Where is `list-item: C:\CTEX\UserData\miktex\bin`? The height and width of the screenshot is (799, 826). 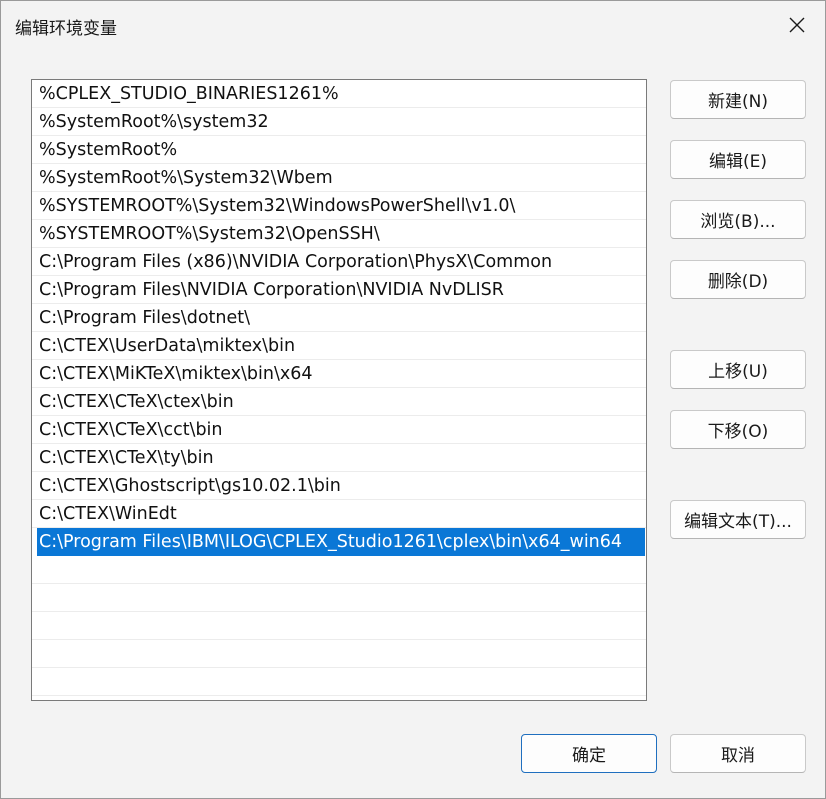
list-item: C:\CTEX\UserData\miktex\bin is located at coordinates (339, 346).